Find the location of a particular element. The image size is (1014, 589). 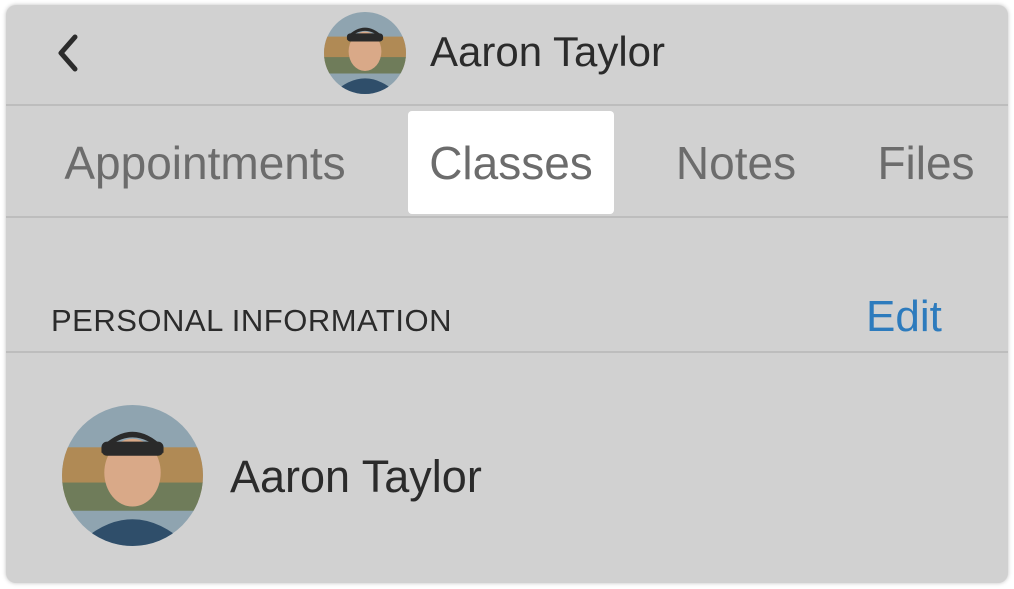

section-title: PERSONAL INFORMATION is located at coordinates (251, 320).